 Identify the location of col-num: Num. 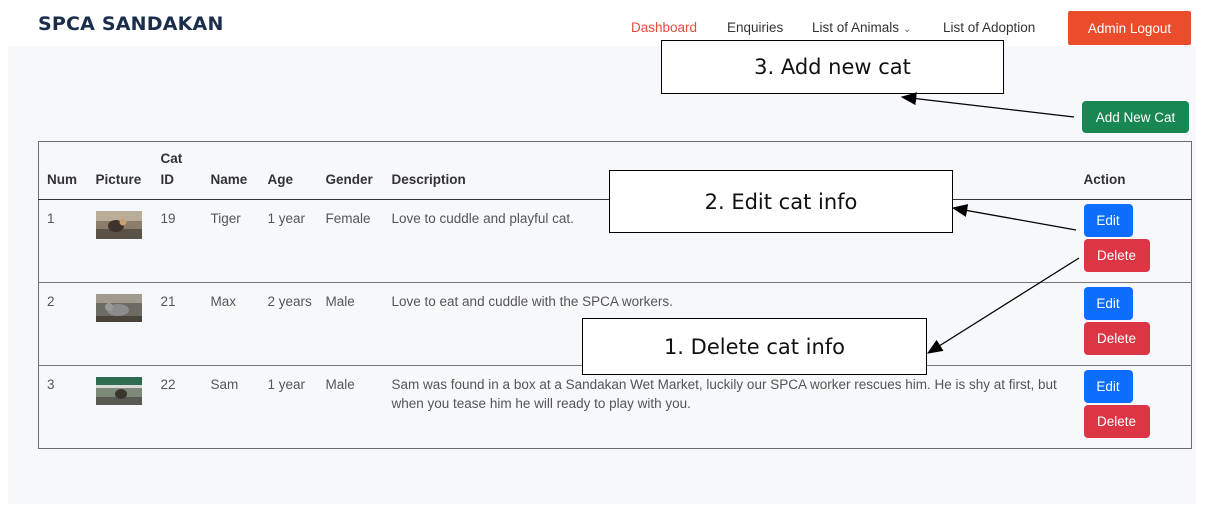
(63, 170).